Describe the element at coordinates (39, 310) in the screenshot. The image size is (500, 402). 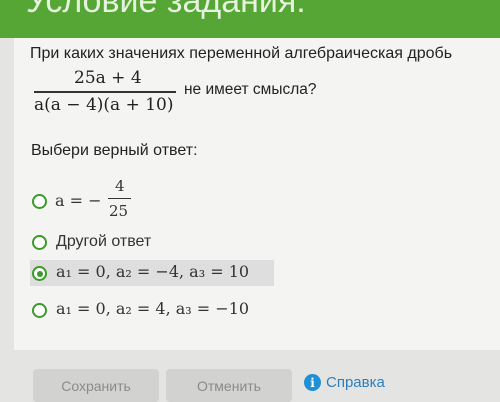
I see `option-4-radio` at that location.